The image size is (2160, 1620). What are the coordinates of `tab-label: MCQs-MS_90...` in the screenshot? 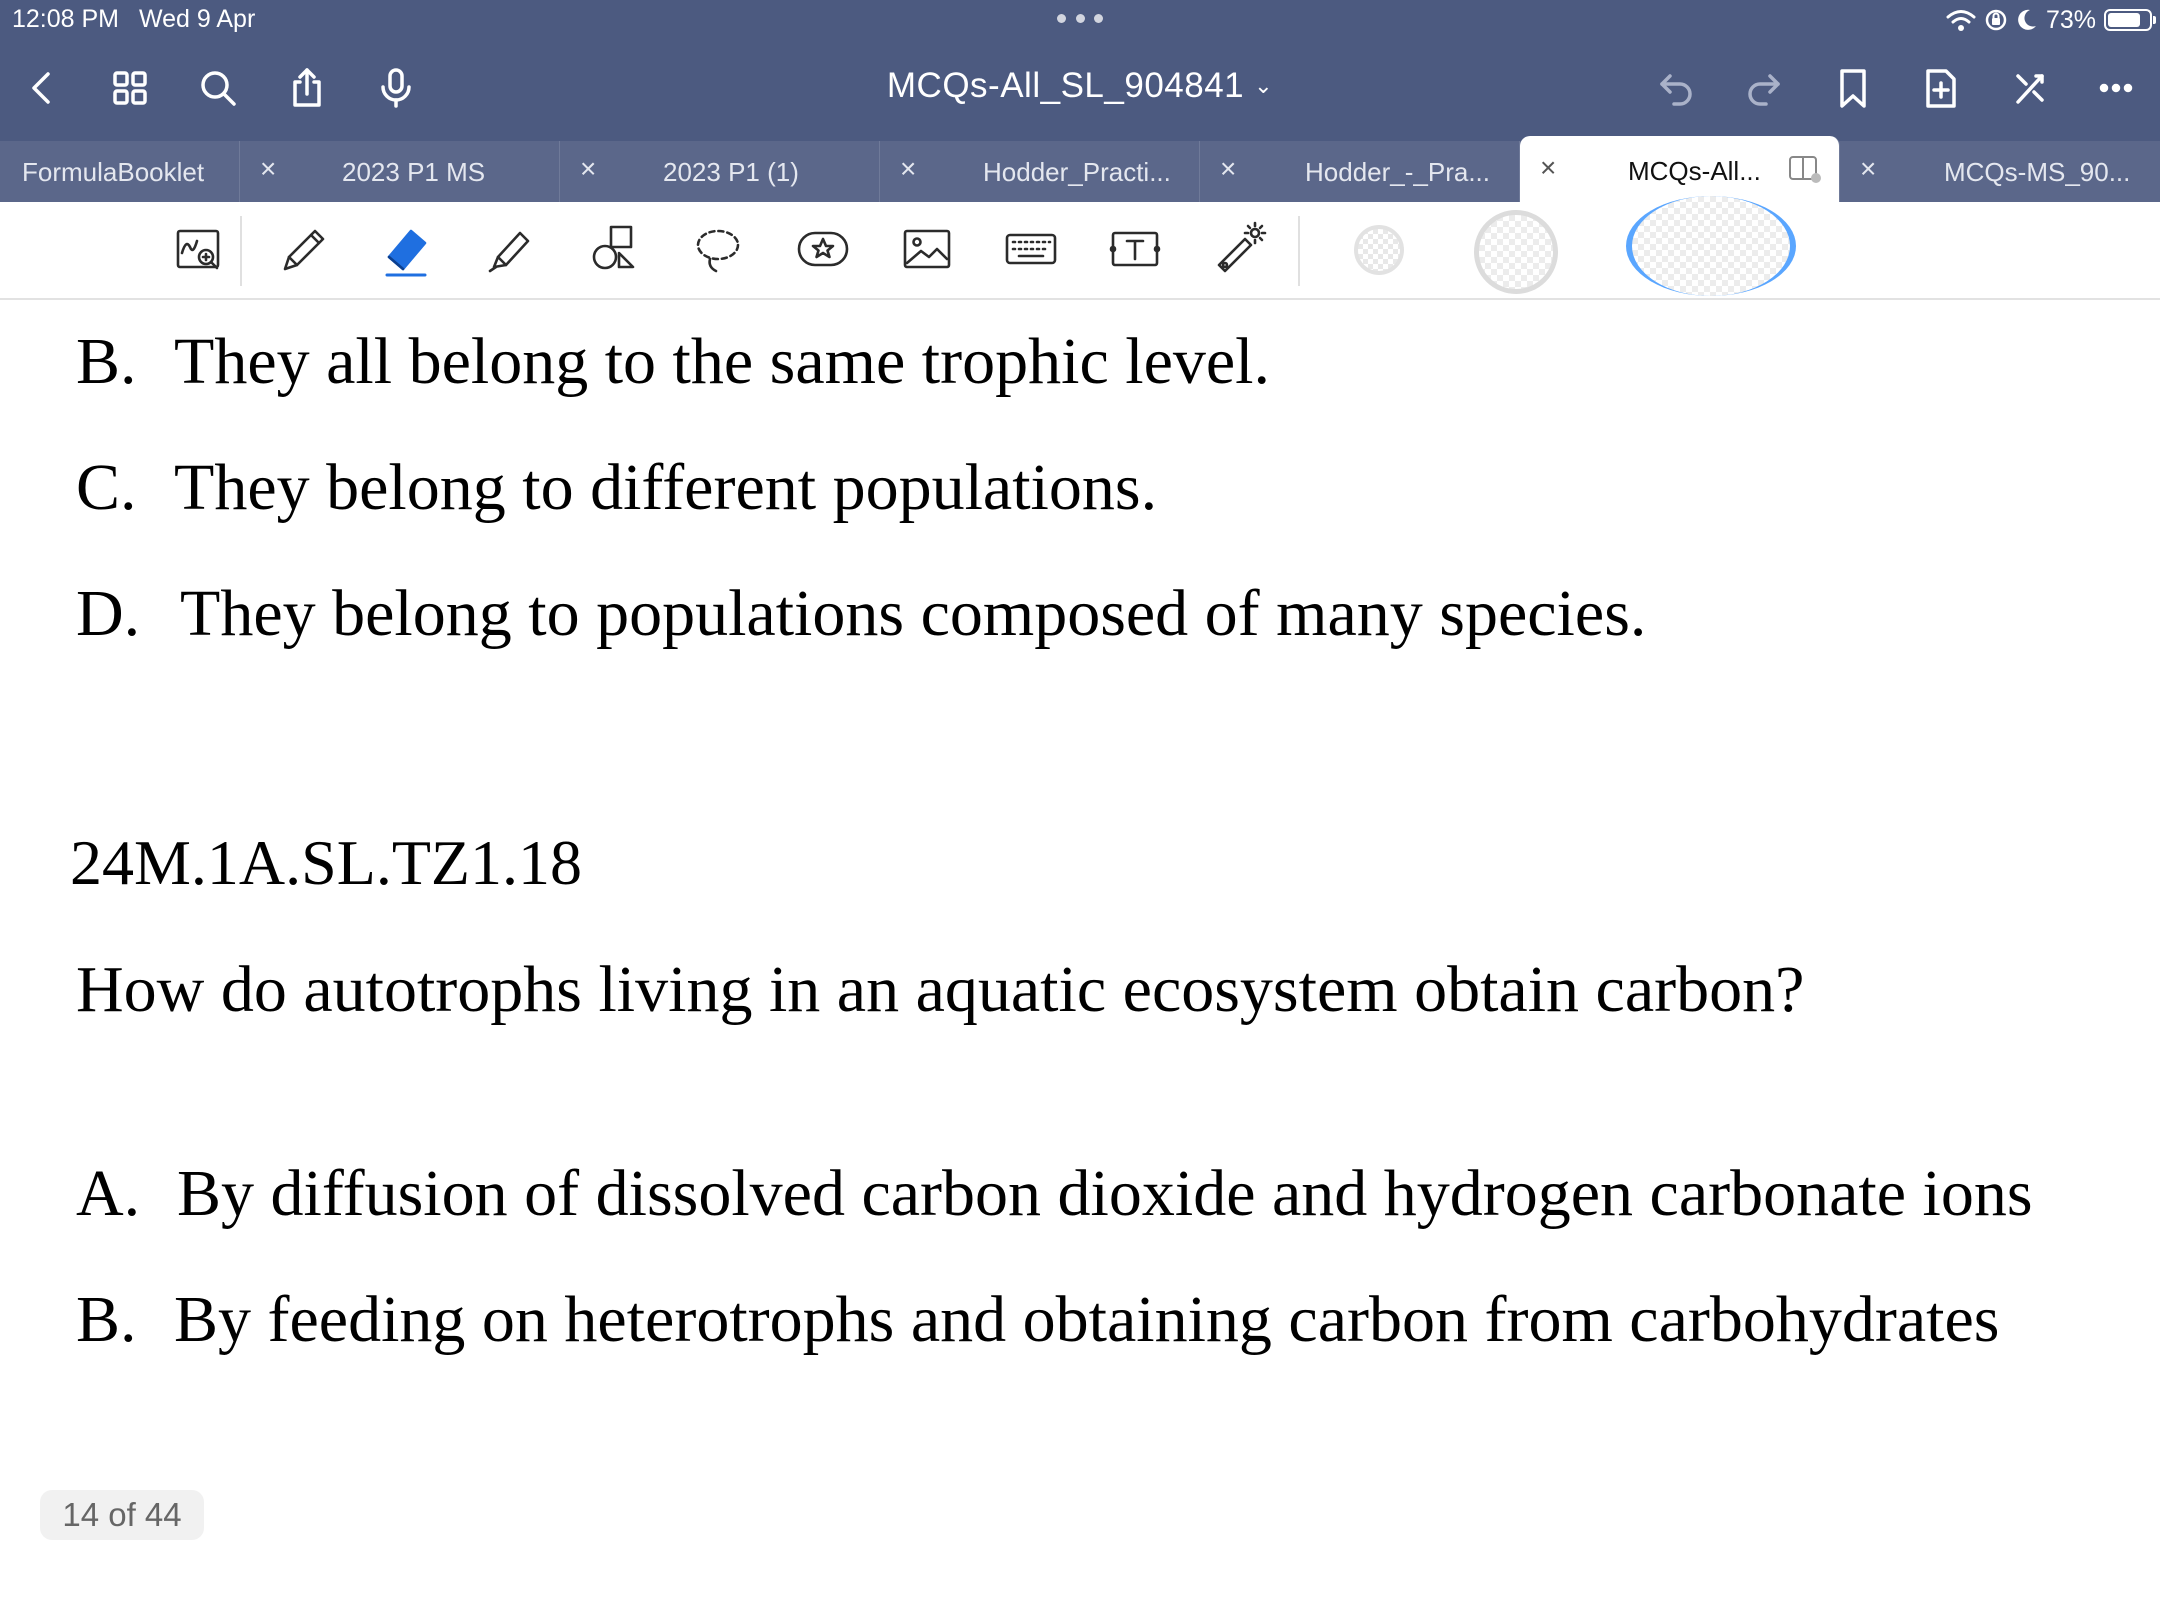 It's located at (2037, 172).